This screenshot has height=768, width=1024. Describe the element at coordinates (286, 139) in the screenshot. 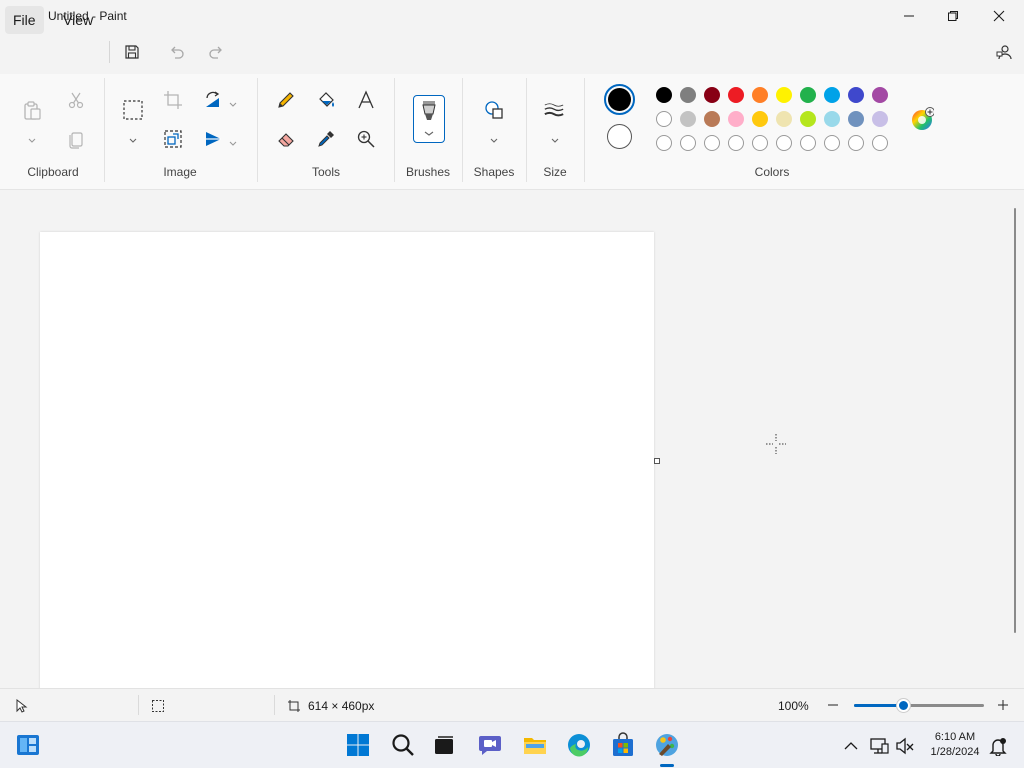

I see `eraser-button` at that location.